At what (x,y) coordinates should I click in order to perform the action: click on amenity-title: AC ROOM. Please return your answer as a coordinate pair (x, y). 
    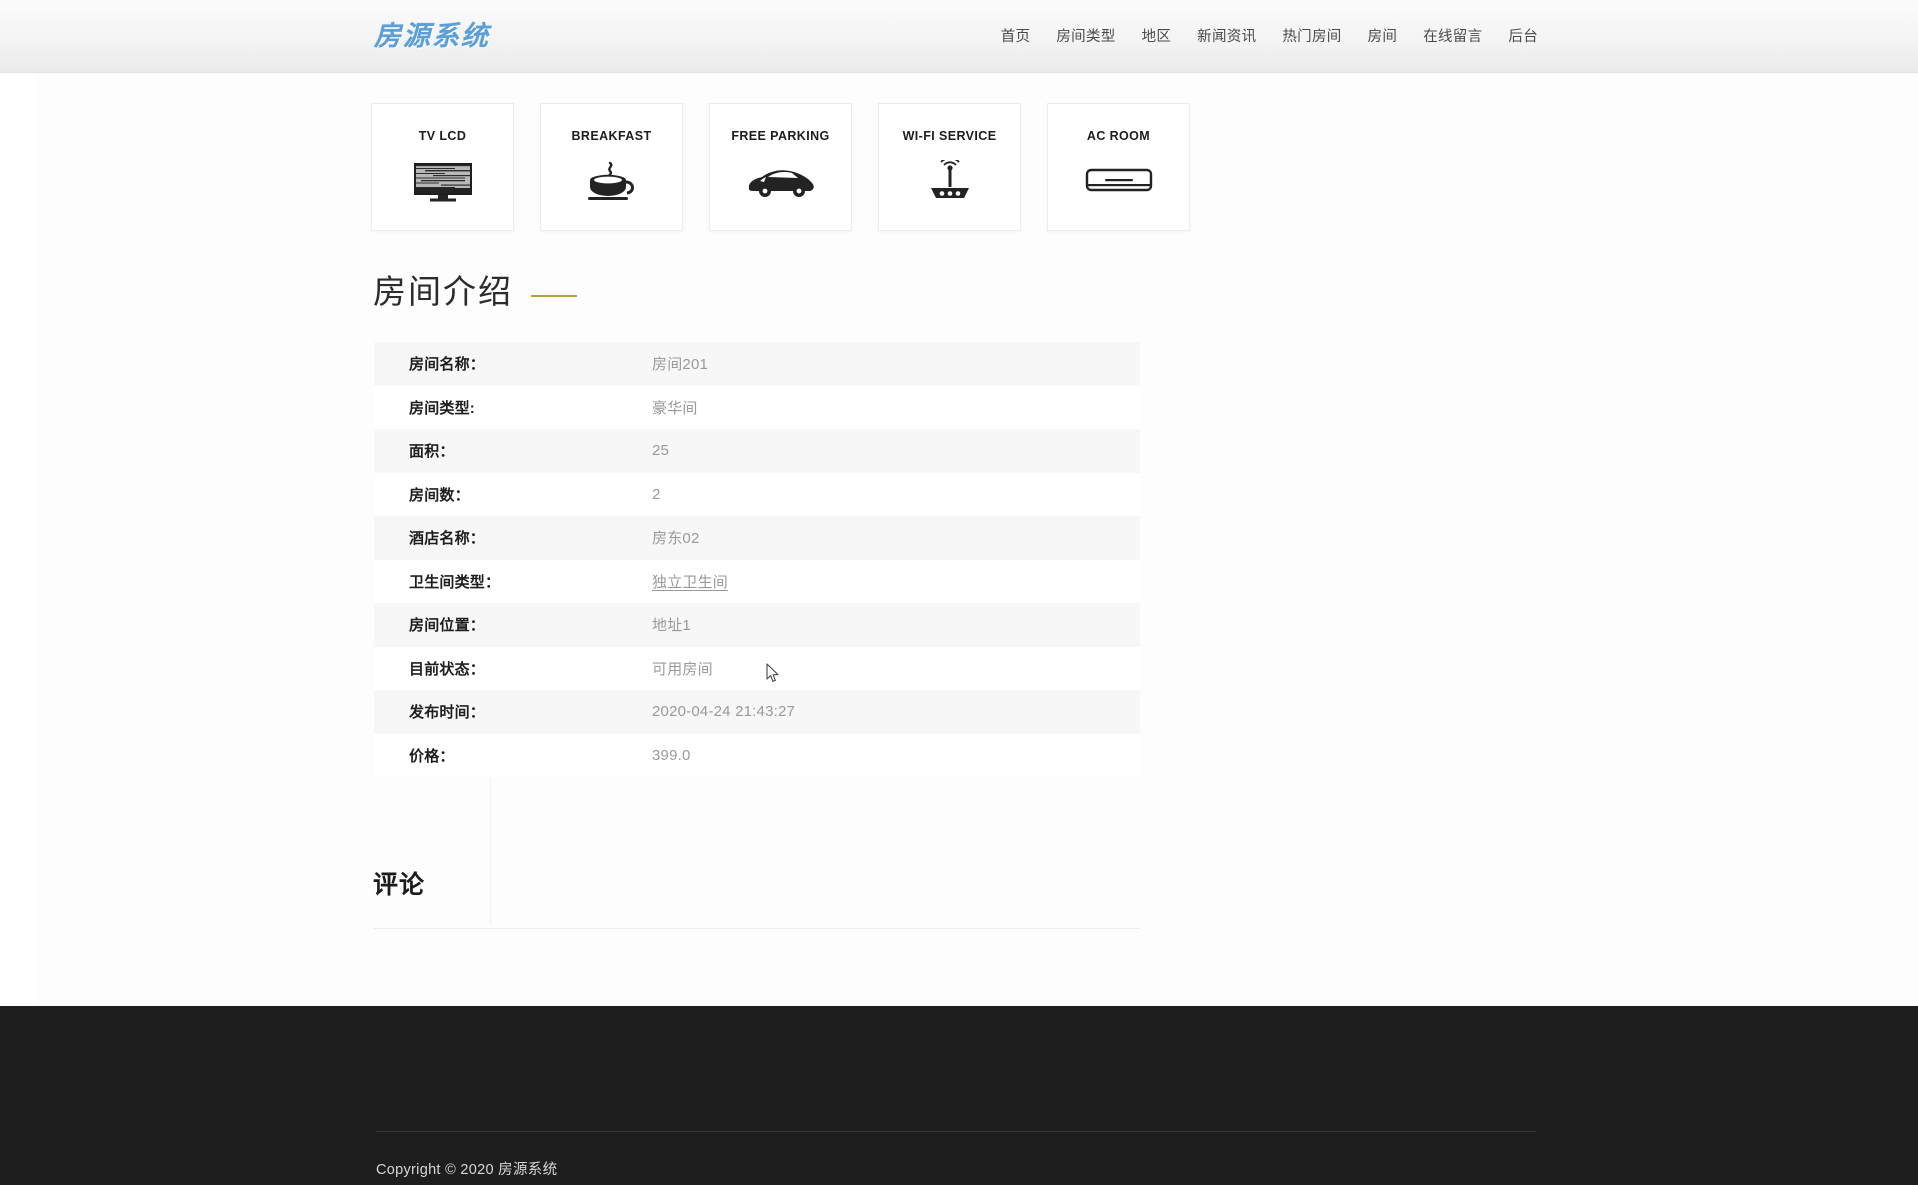
    Looking at the image, I should click on (1118, 136).